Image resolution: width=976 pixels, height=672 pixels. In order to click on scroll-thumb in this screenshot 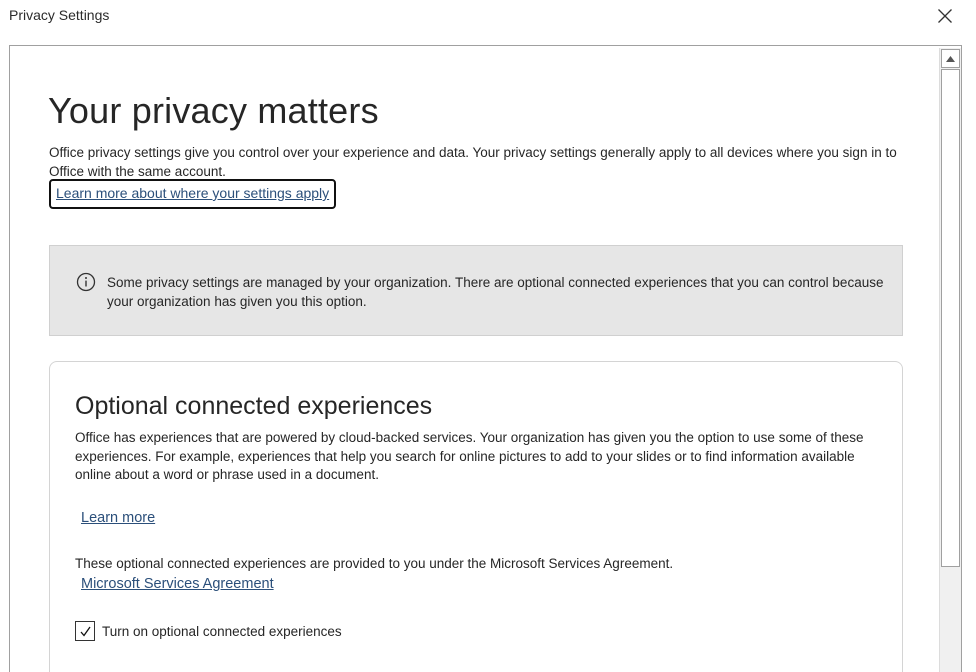, I will do `click(950, 318)`.